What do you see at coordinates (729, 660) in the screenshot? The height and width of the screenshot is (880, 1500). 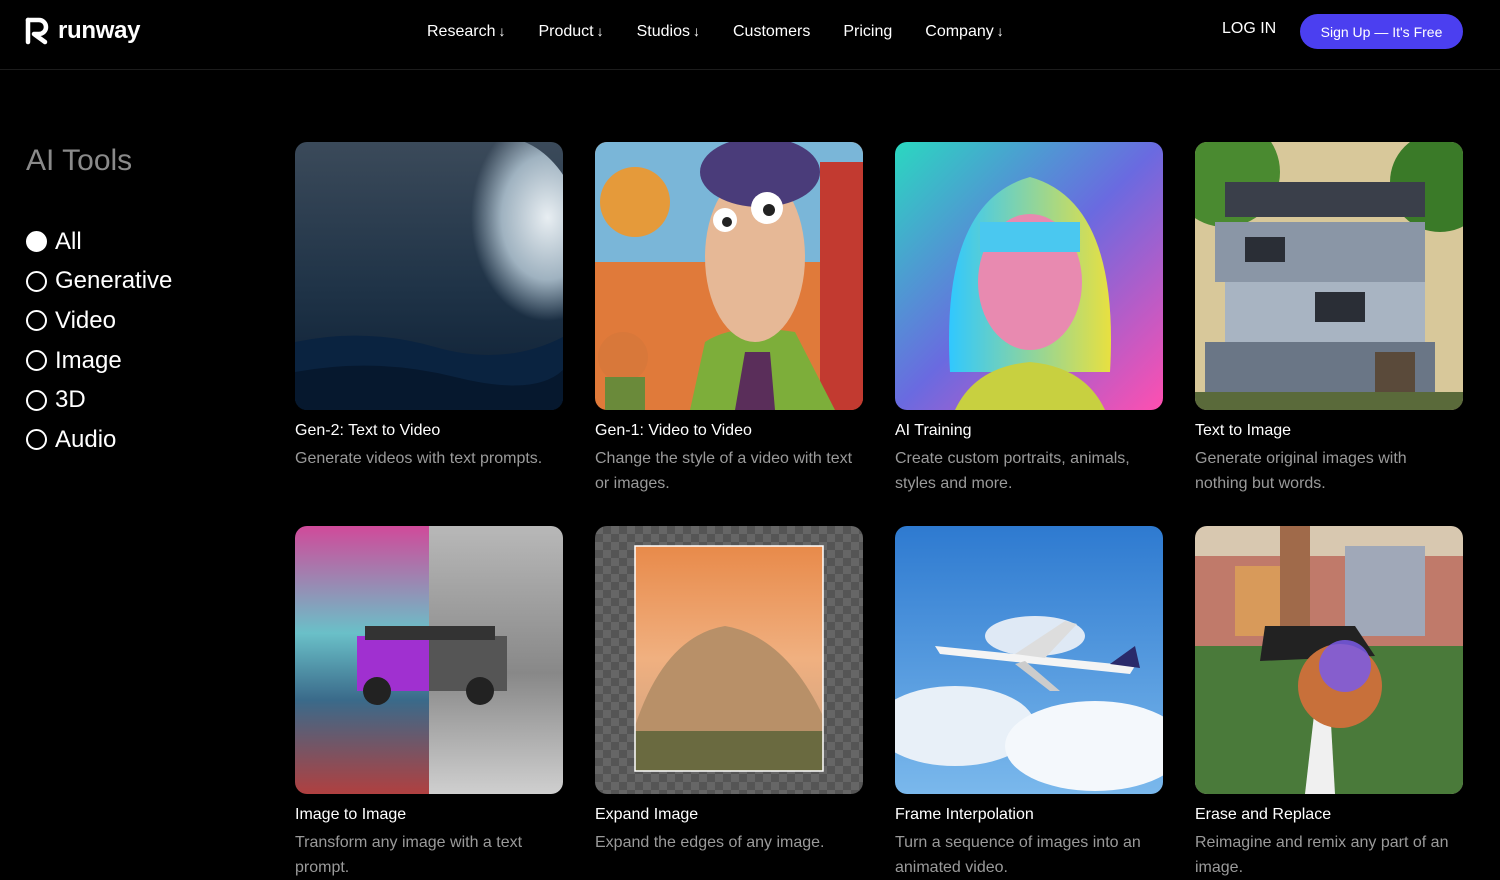 I see `desert-rock-thumbnail` at bounding box center [729, 660].